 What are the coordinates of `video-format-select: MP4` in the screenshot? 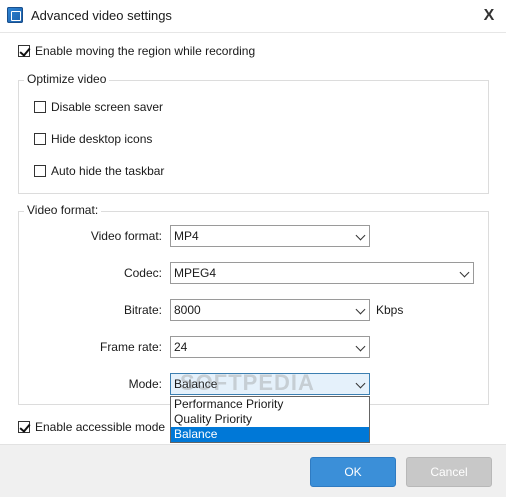 It's located at (270, 236).